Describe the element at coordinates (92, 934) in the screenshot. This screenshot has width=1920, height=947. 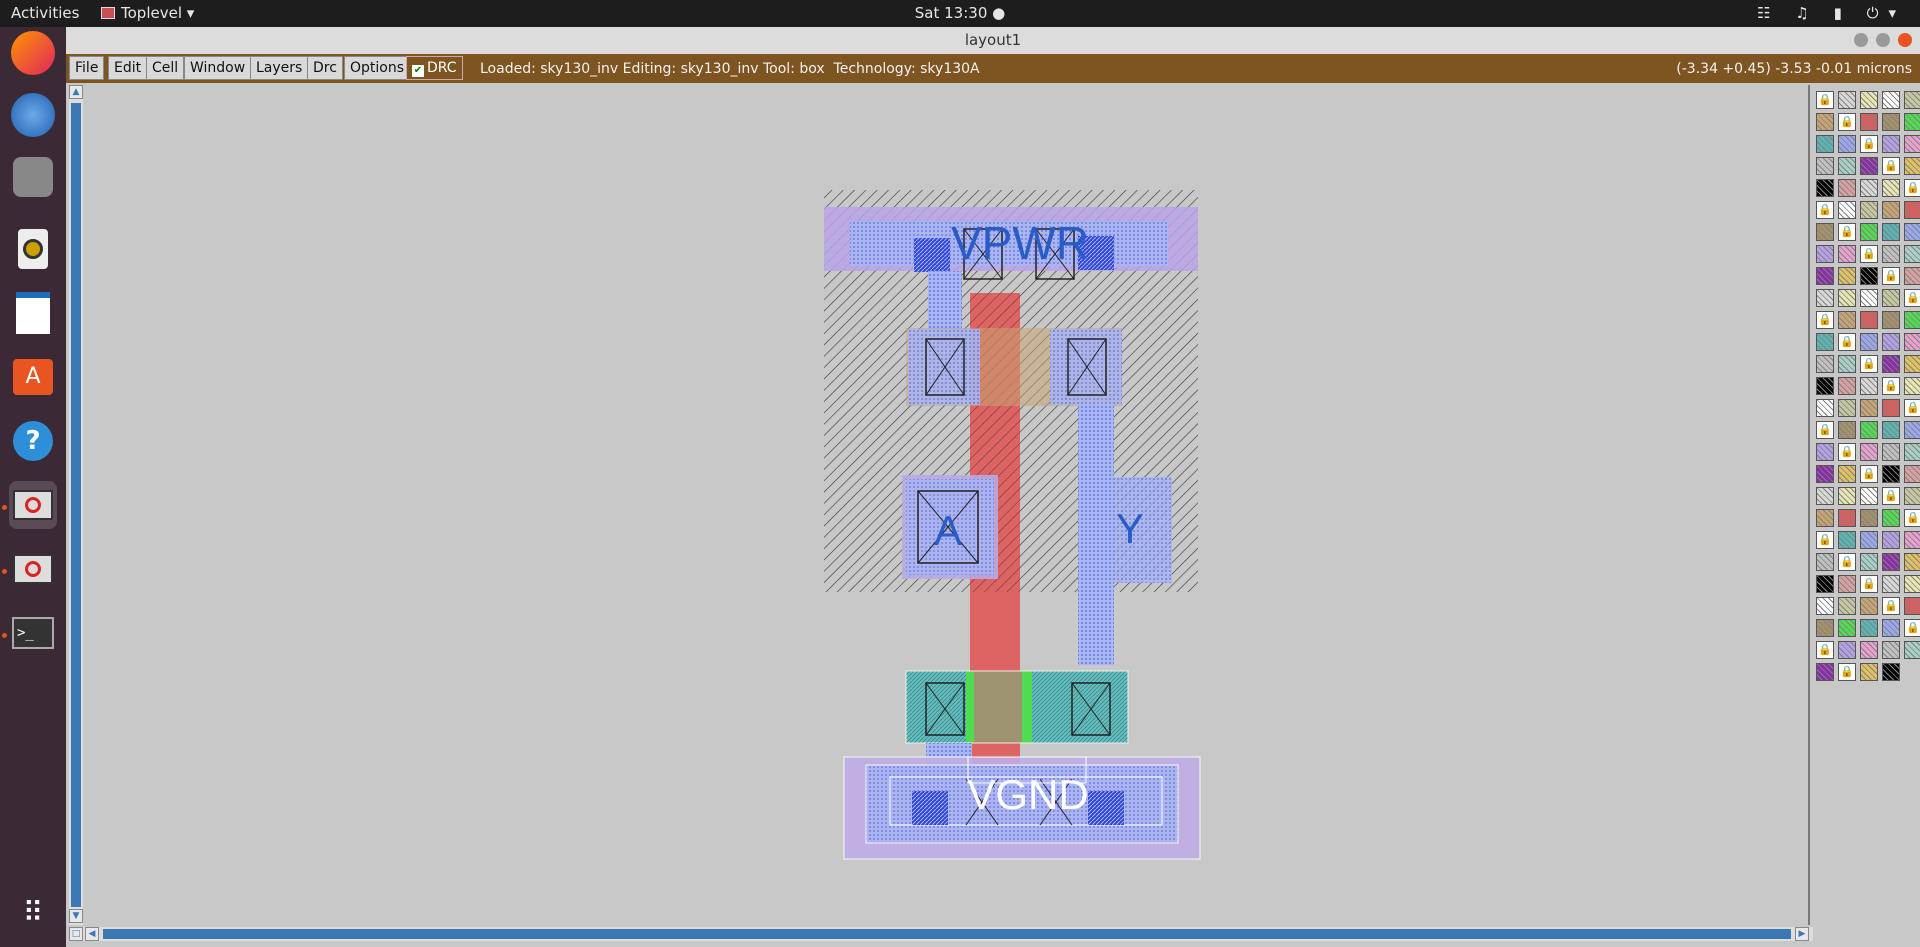
I see `scroll-left-icon: ◀` at that location.